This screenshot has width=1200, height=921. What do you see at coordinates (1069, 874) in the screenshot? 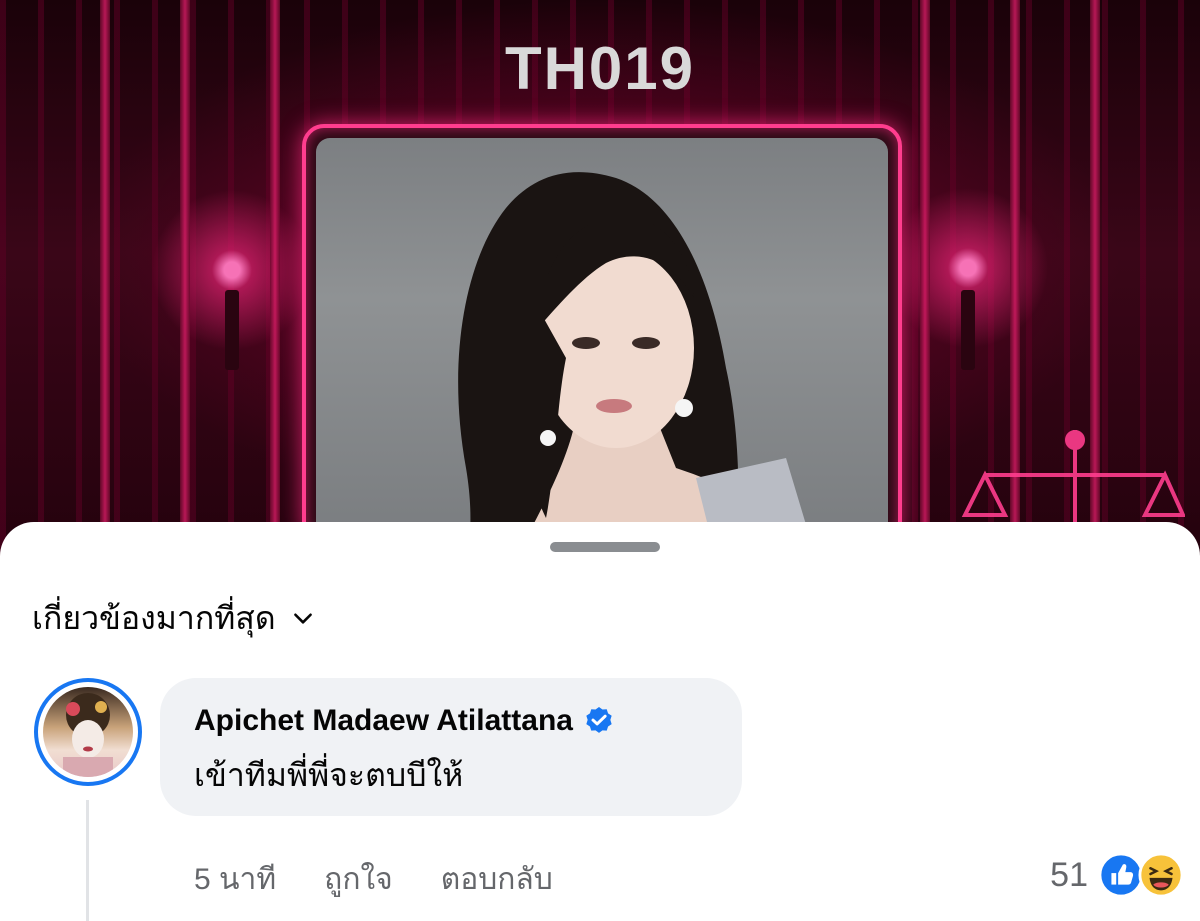
I see `reaction-count: 51` at bounding box center [1069, 874].